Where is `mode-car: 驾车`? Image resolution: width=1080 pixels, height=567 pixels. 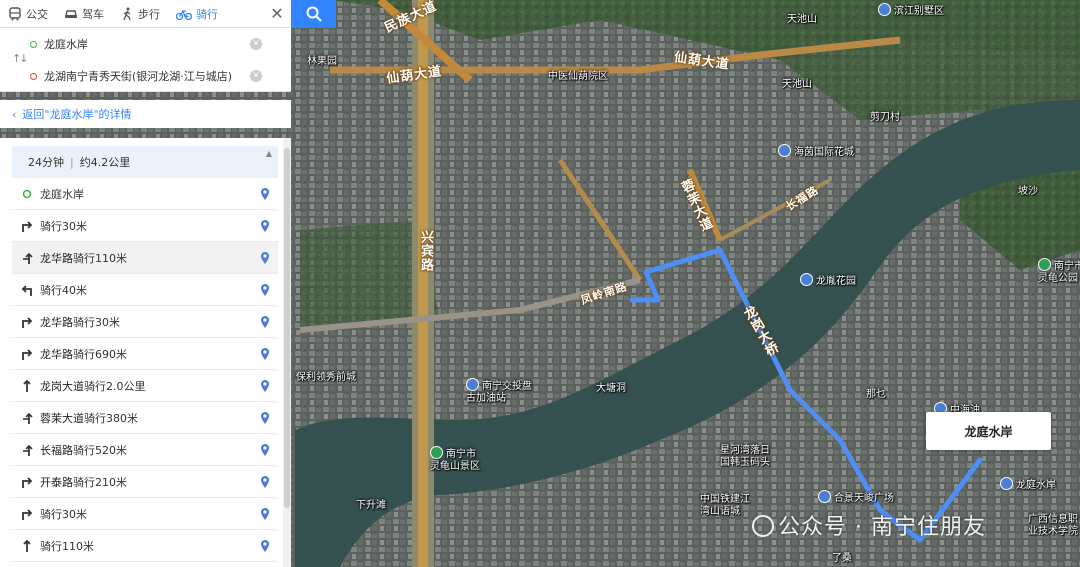
mode-car: 驾车 is located at coordinates (84, 14).